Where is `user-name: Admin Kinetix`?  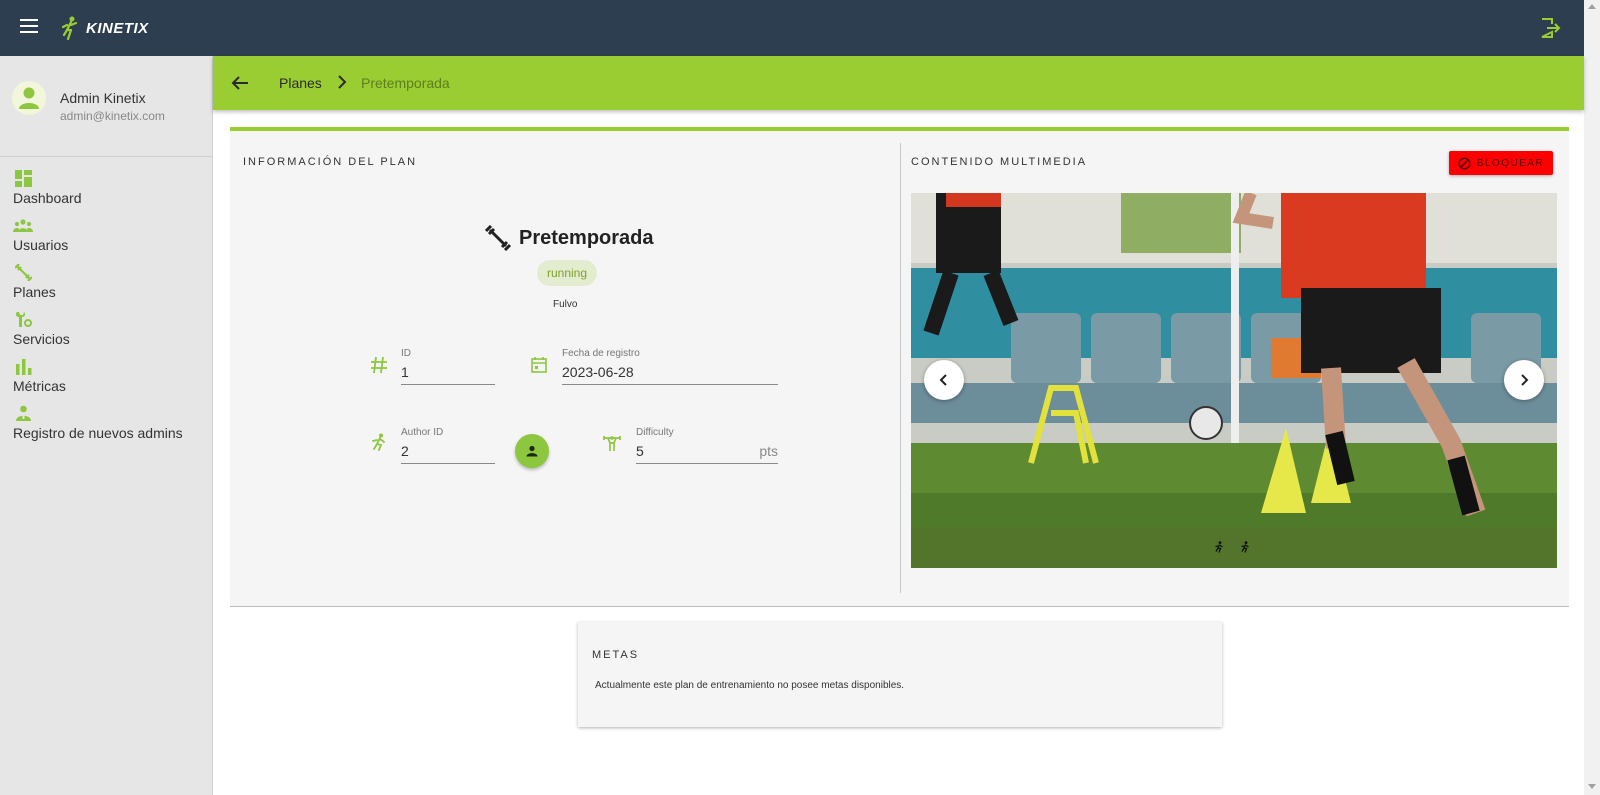
user-name: Admin Kinetix is located at coordinates (103, 98).